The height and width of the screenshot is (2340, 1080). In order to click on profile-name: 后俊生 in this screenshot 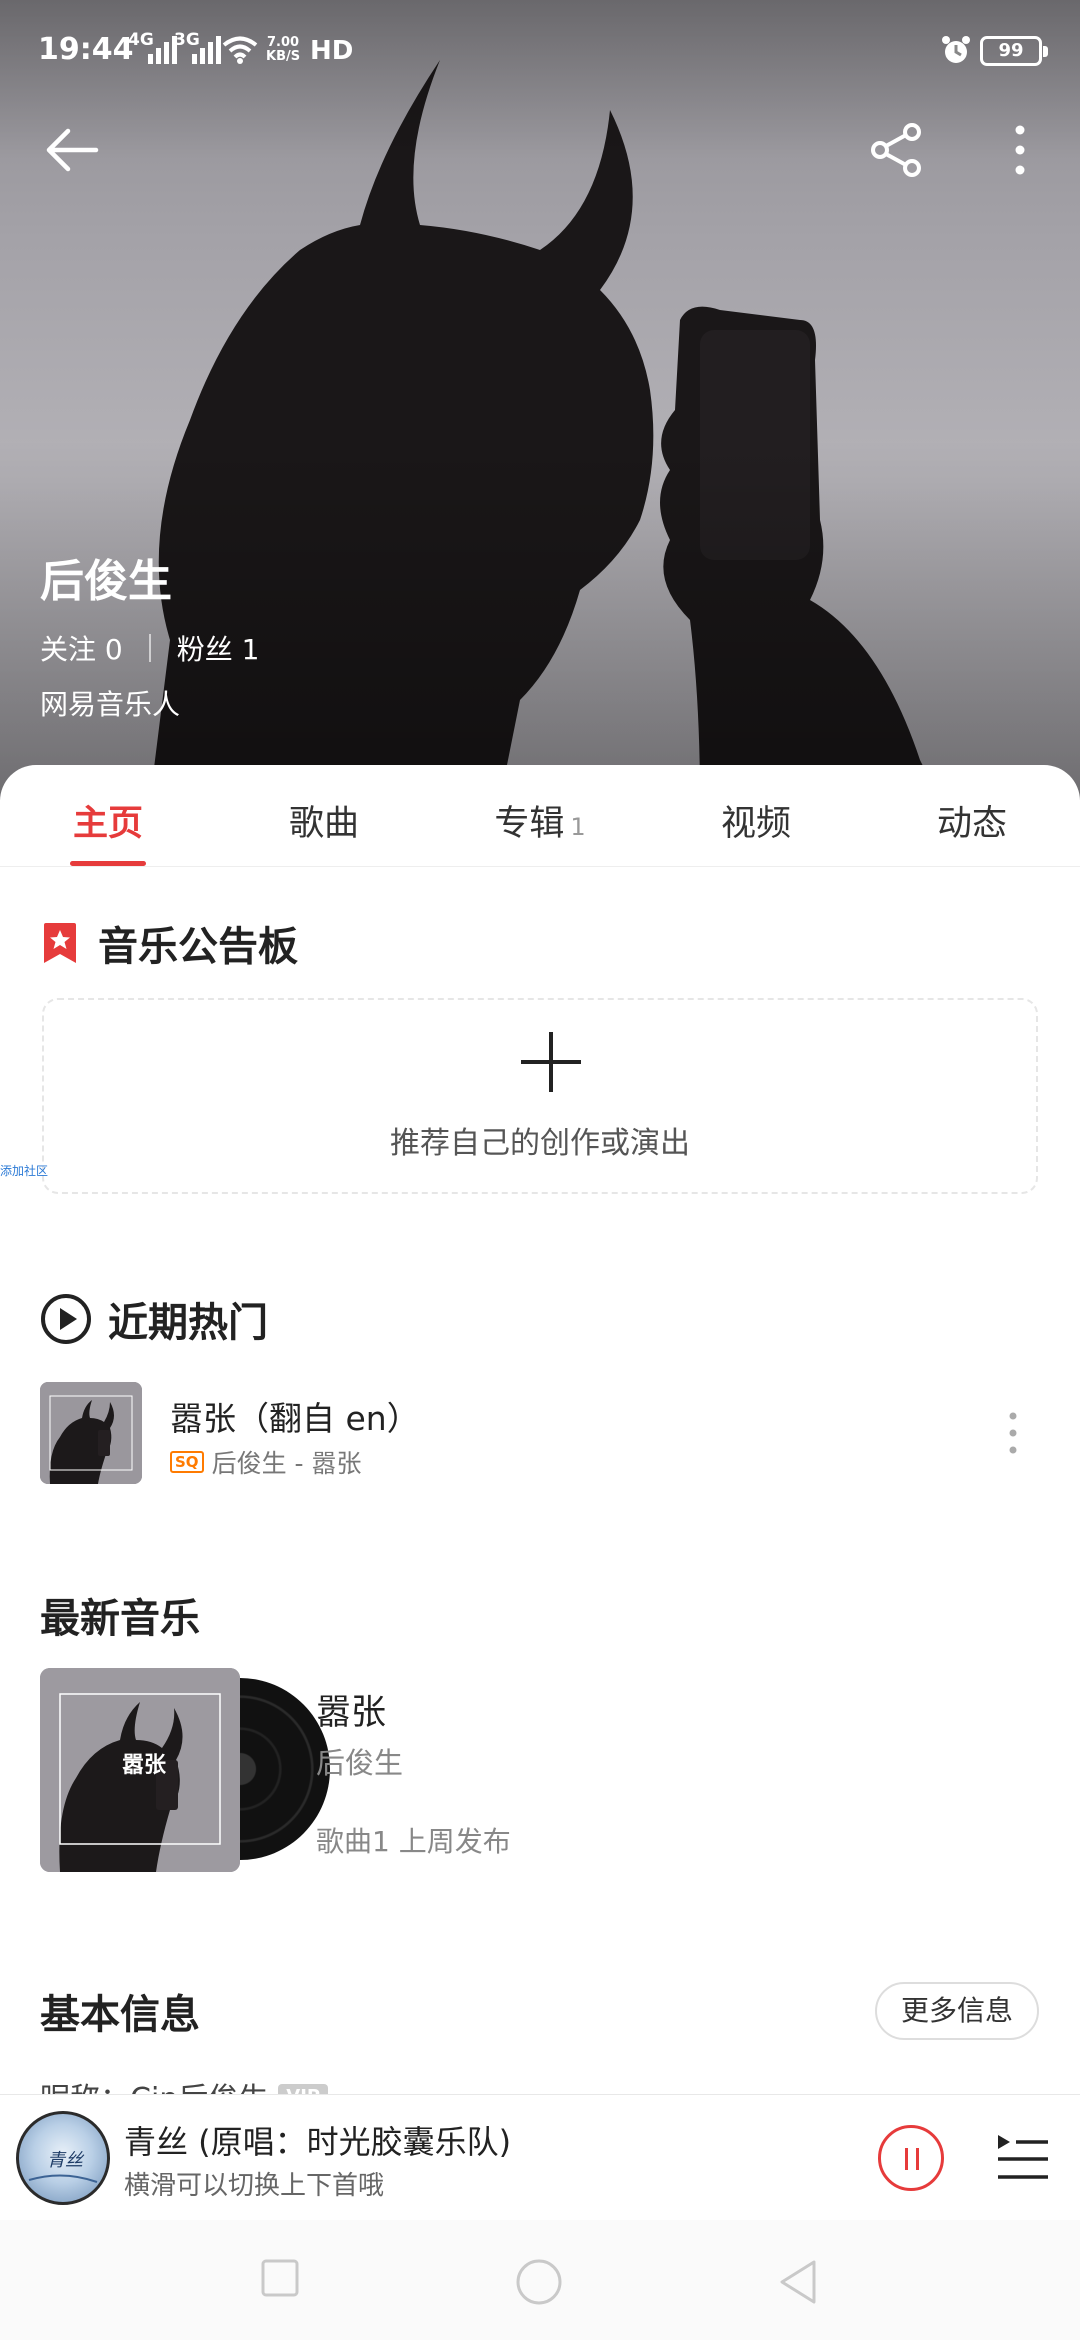, I will do `click(106, 581)`.